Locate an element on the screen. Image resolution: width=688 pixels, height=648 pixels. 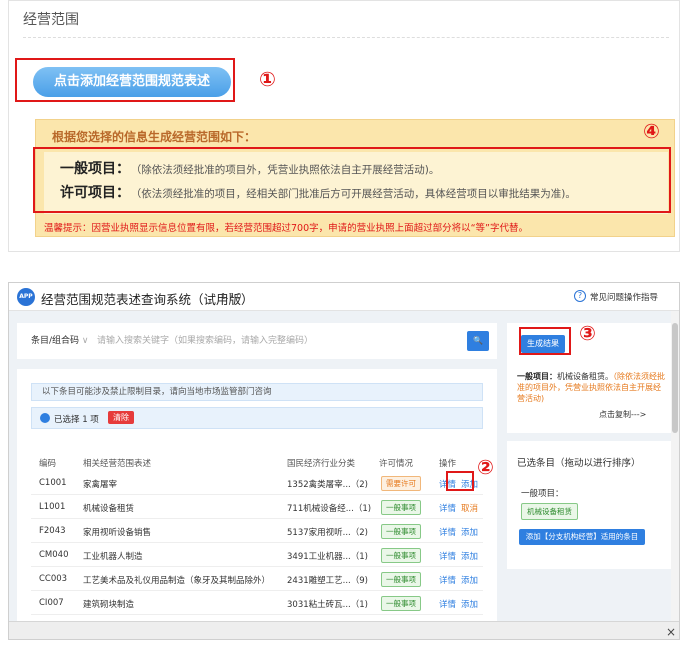
row-name: 机械设备租赁 is located at coordinates (109, 509).